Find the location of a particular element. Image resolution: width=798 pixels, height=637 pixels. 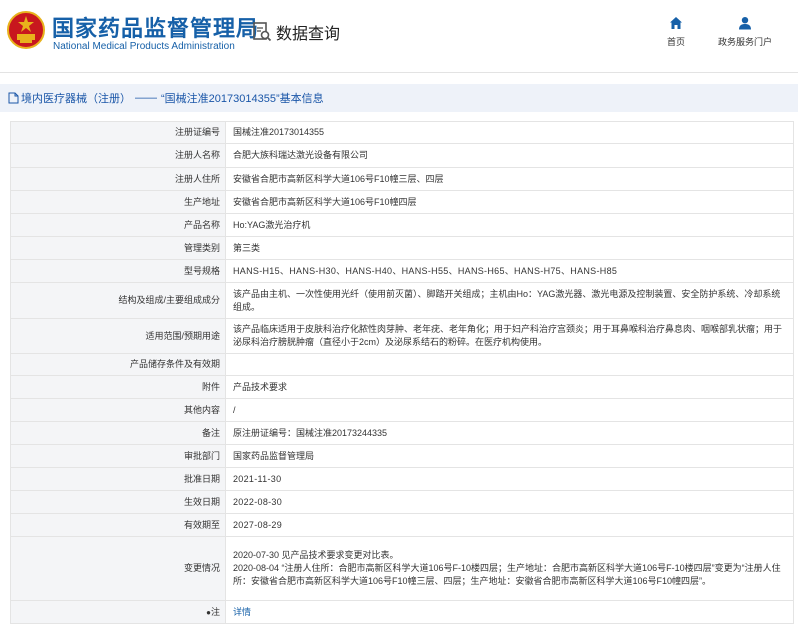

nav-home-label: 首页 is located at coordinates (676, 42).